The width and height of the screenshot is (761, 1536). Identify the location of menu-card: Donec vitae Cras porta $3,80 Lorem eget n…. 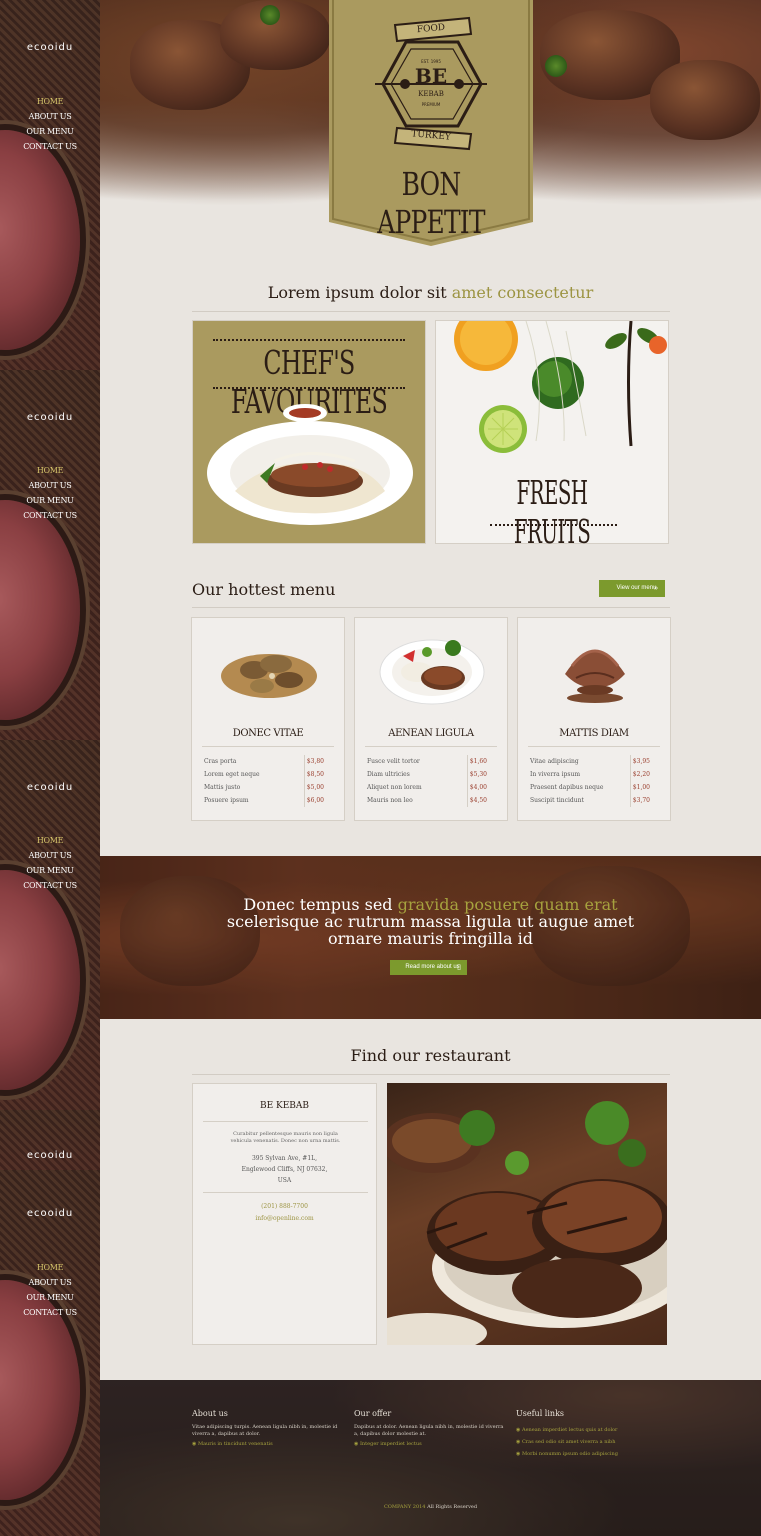
(268, 719).